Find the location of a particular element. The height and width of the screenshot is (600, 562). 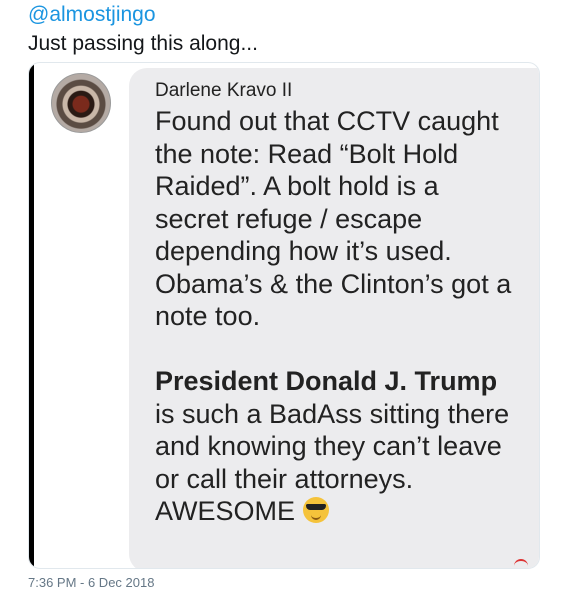

message-bold-name: President Donald J. Trump is located at coordinates (326, 381).